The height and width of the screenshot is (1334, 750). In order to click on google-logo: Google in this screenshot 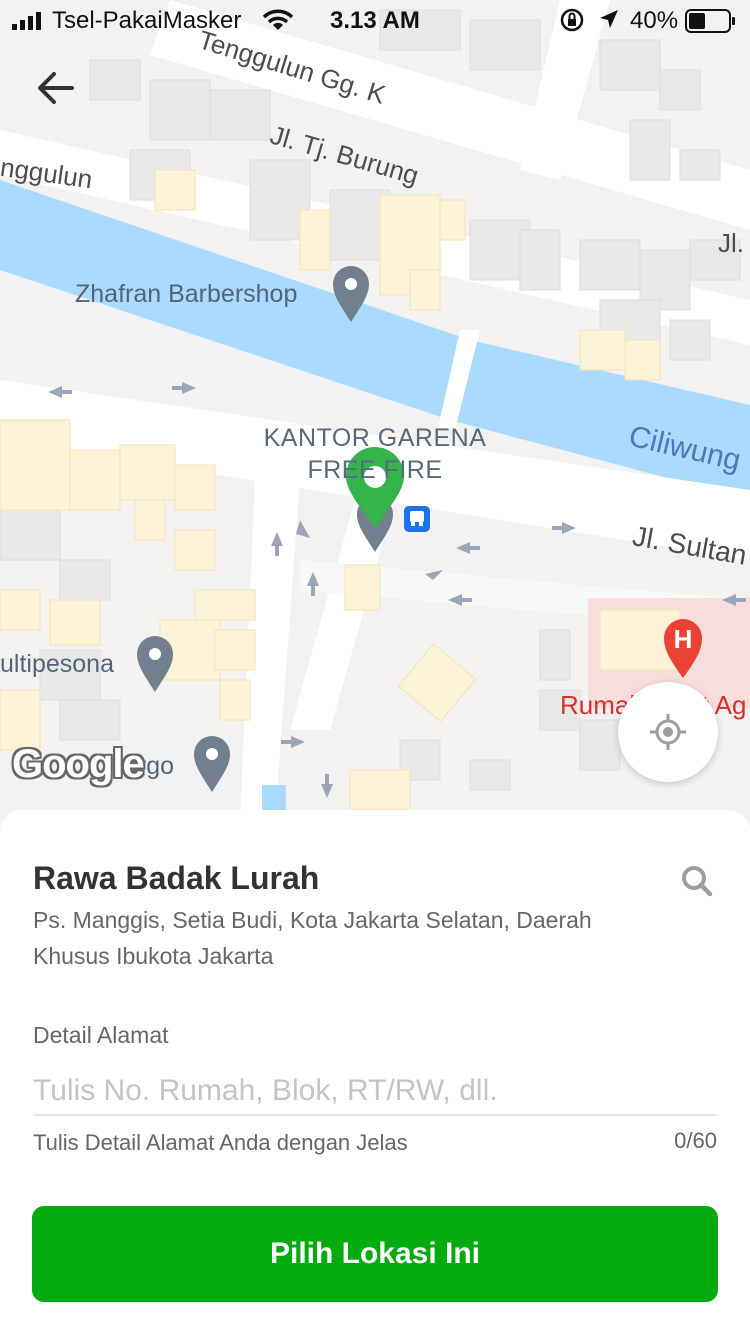, I will do `click(78, 764)`.